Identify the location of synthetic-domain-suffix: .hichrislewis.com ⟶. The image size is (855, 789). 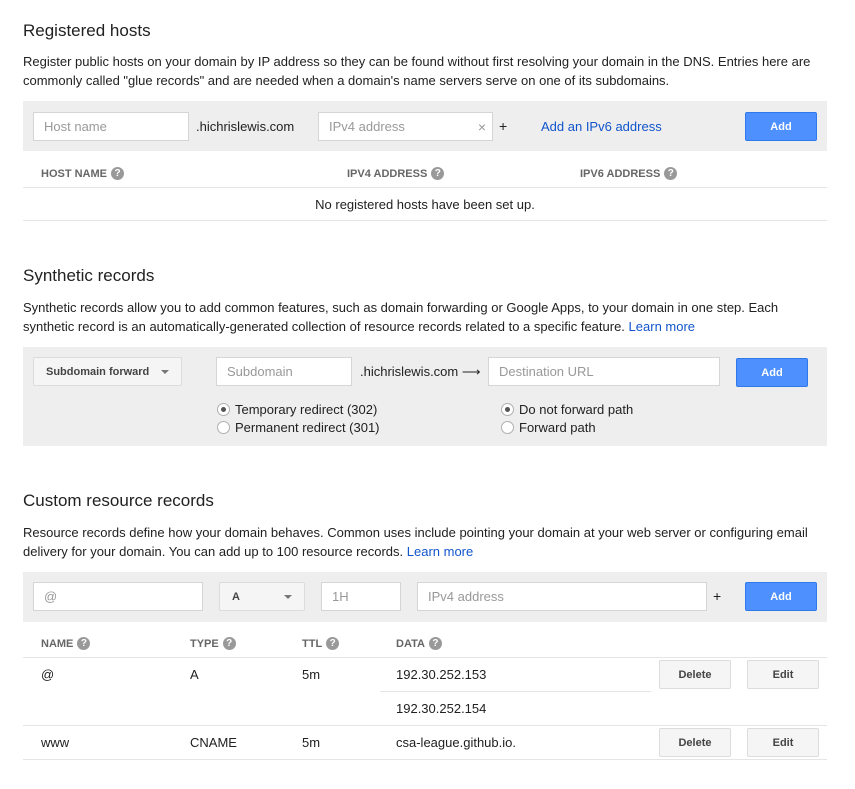
(420, 371).